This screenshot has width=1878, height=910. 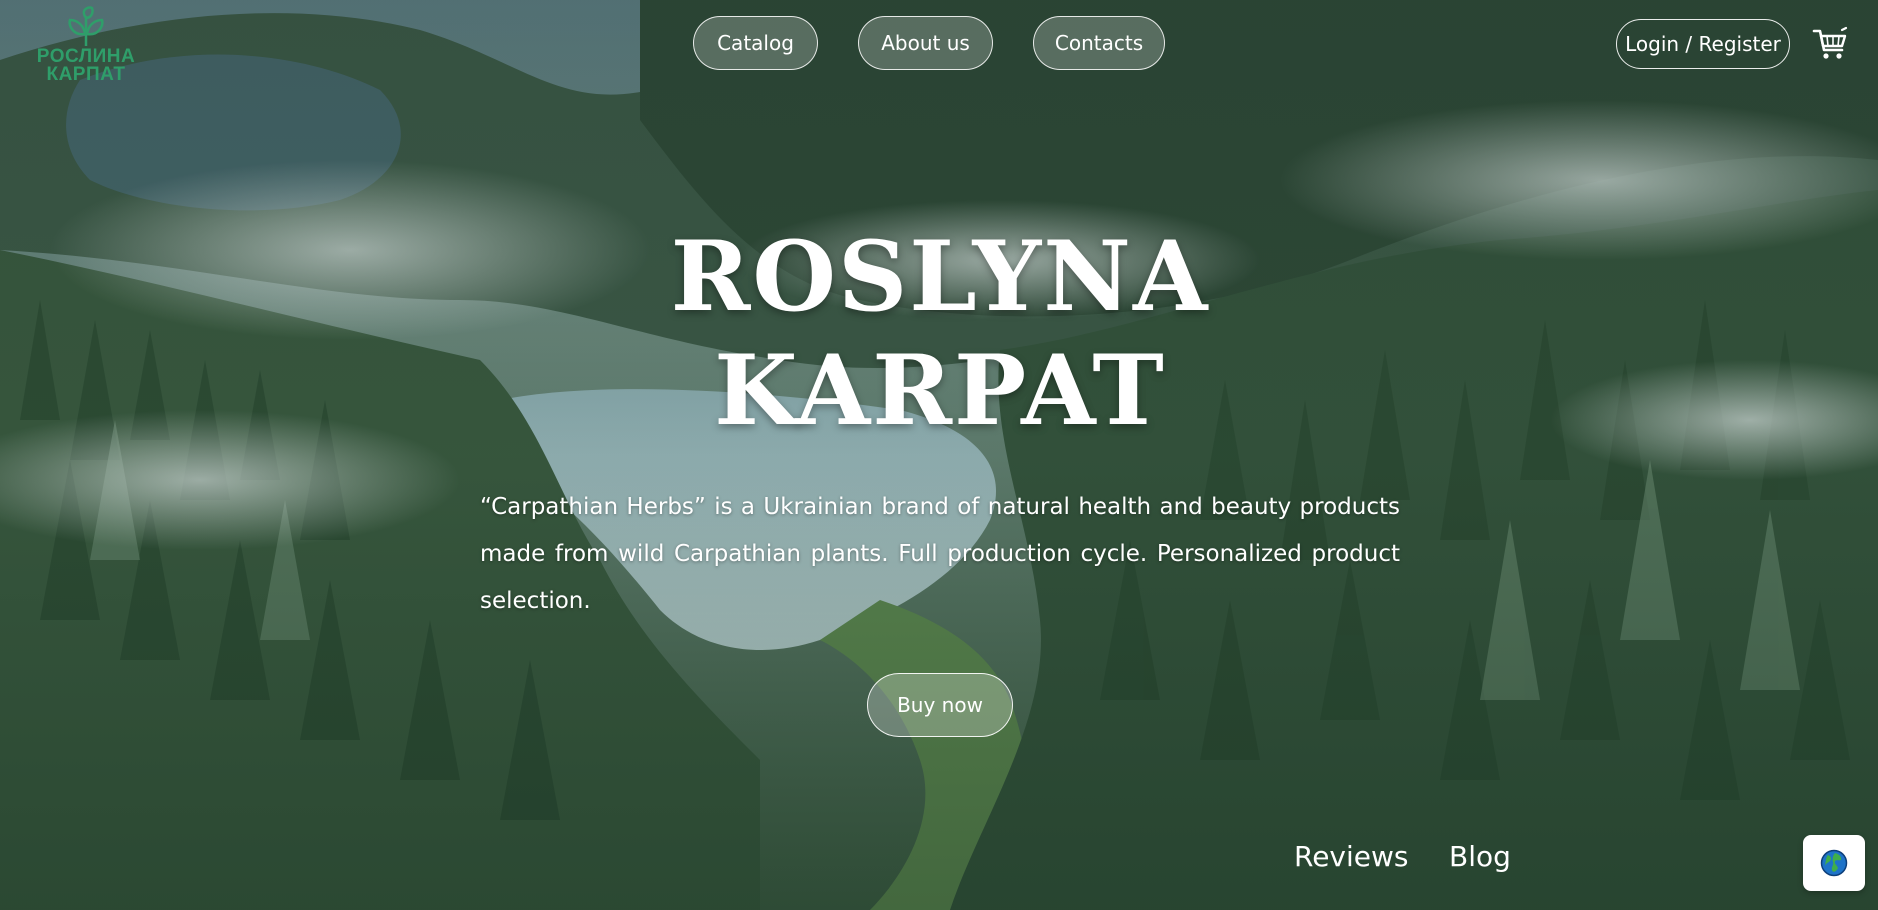 I want to click on nav-contacts-button: Contacts, so click(x=1099, y=43).